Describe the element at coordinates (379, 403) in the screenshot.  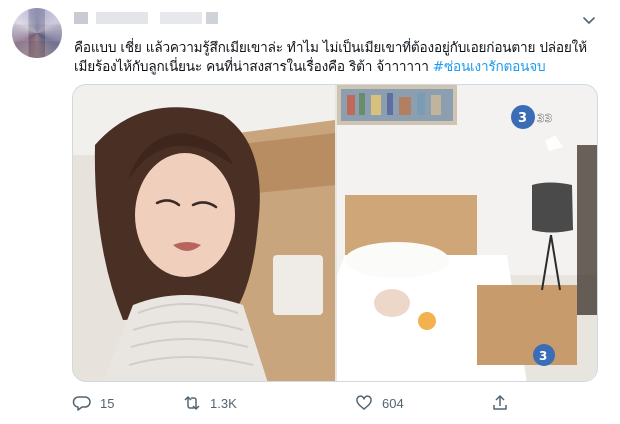
I see `like-button: 604` at that location.